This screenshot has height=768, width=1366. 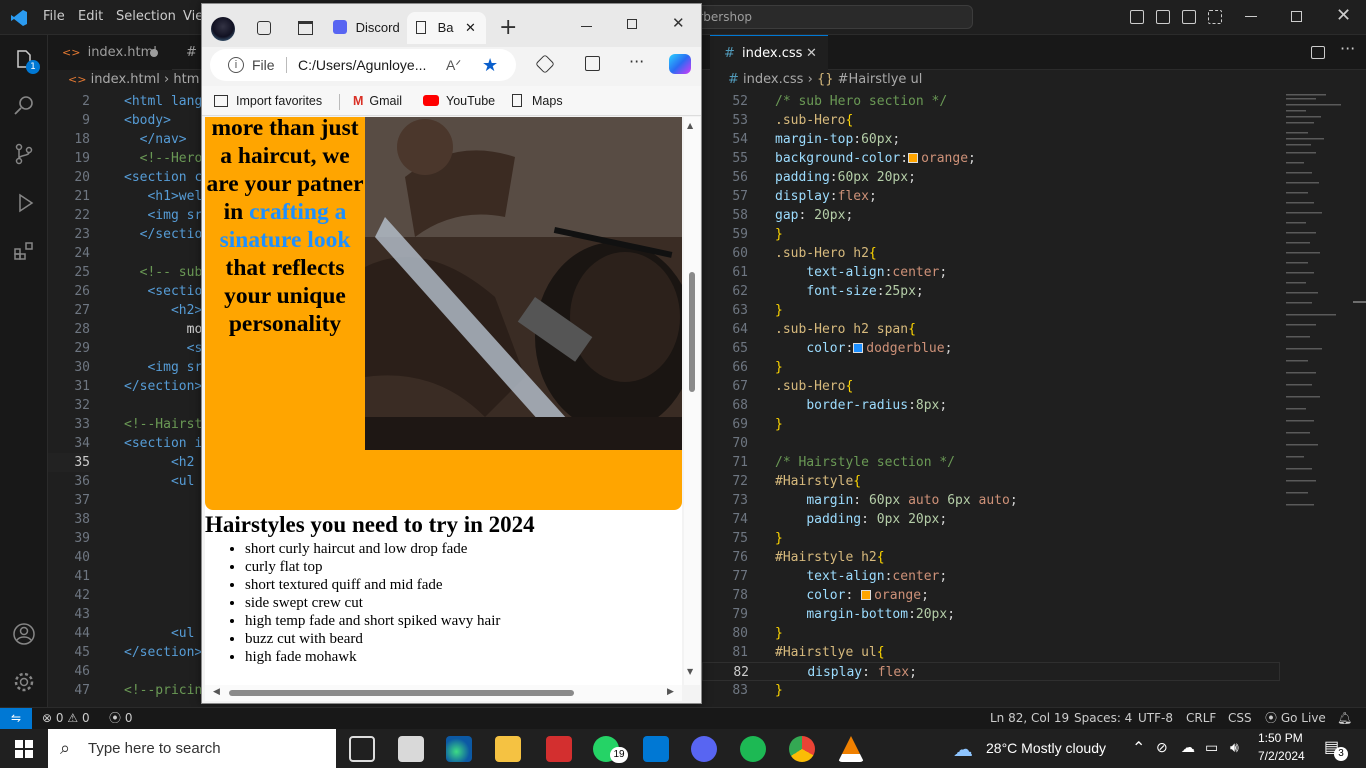 What do you see at coordinates (991, 500) in the screenshot?
I see `code-line: 73 margin: 60px auto 6px auto;` at bounding box center [991, 500].